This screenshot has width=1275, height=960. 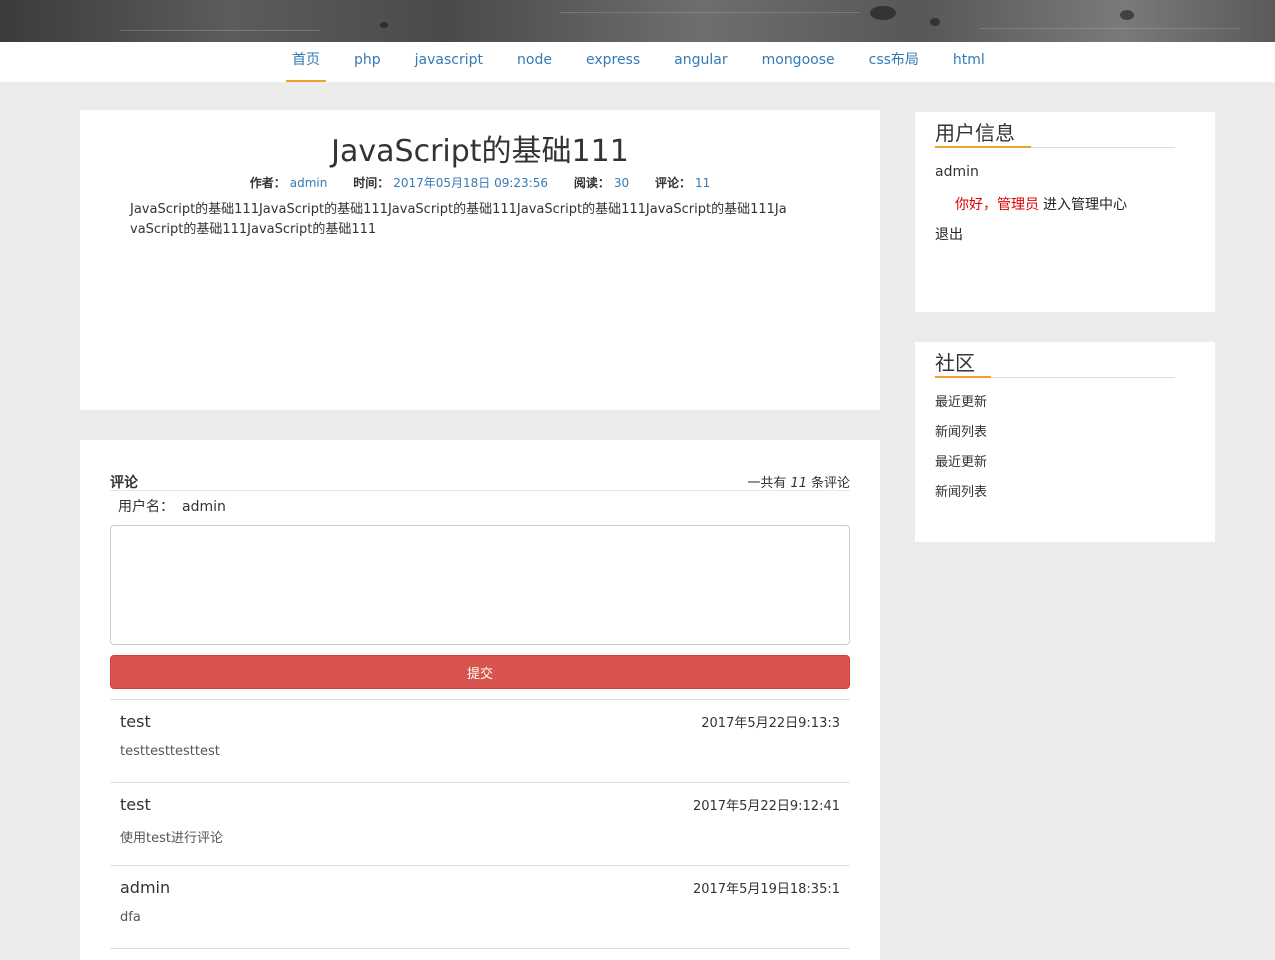 What do you see at coordinates (1055, 134) in the screenshot?
I see `user-info-heading: 用户信息` at bounding box center [1055, 134].